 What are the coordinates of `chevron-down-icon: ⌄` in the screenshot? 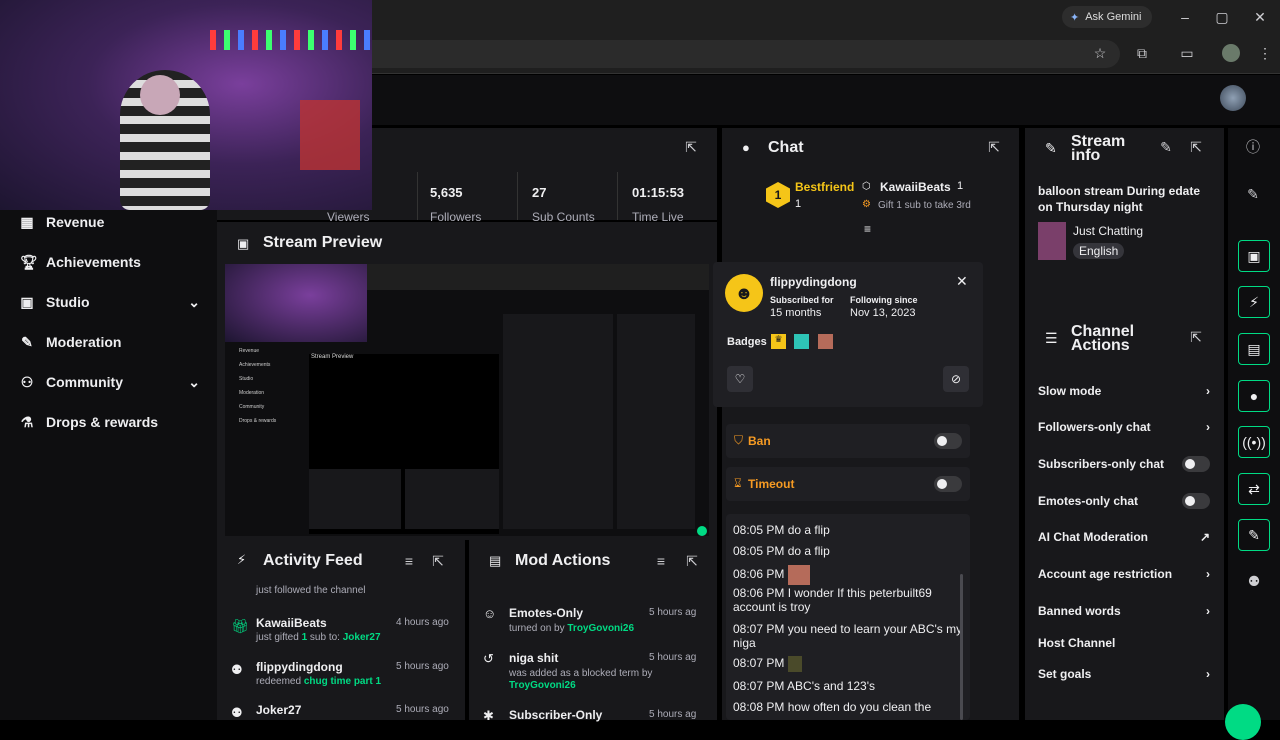 It's located at (194, 381).